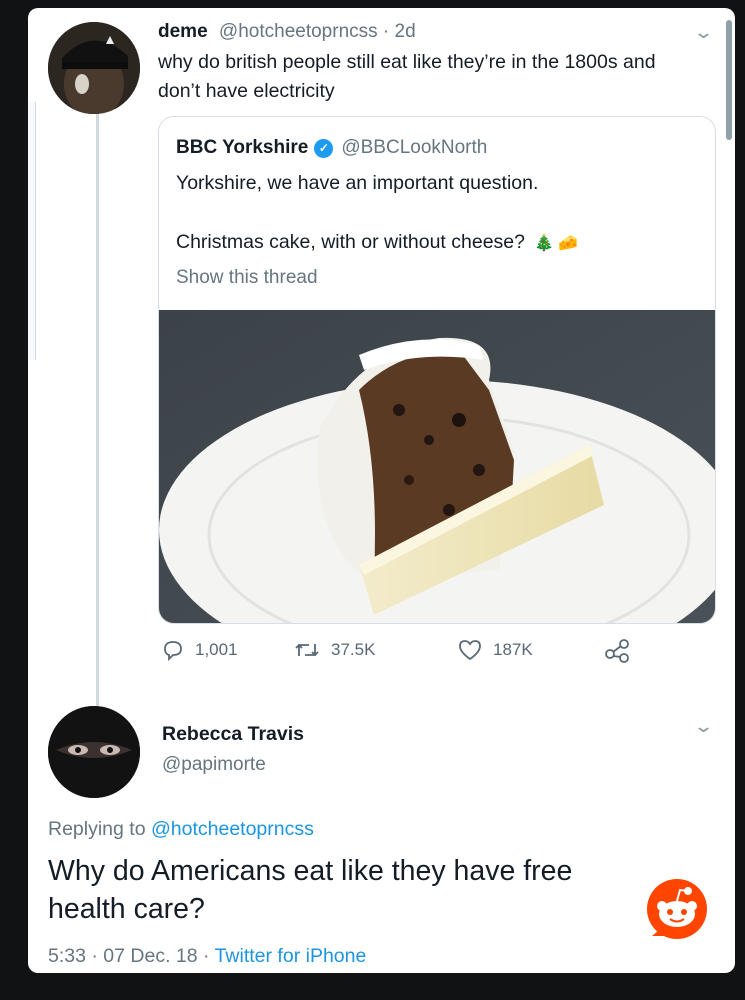  Describe the element at coordinates (350, 242) in the screenshot. I see `quoted-question: Christmas cake, with or without cheese?` at that location.